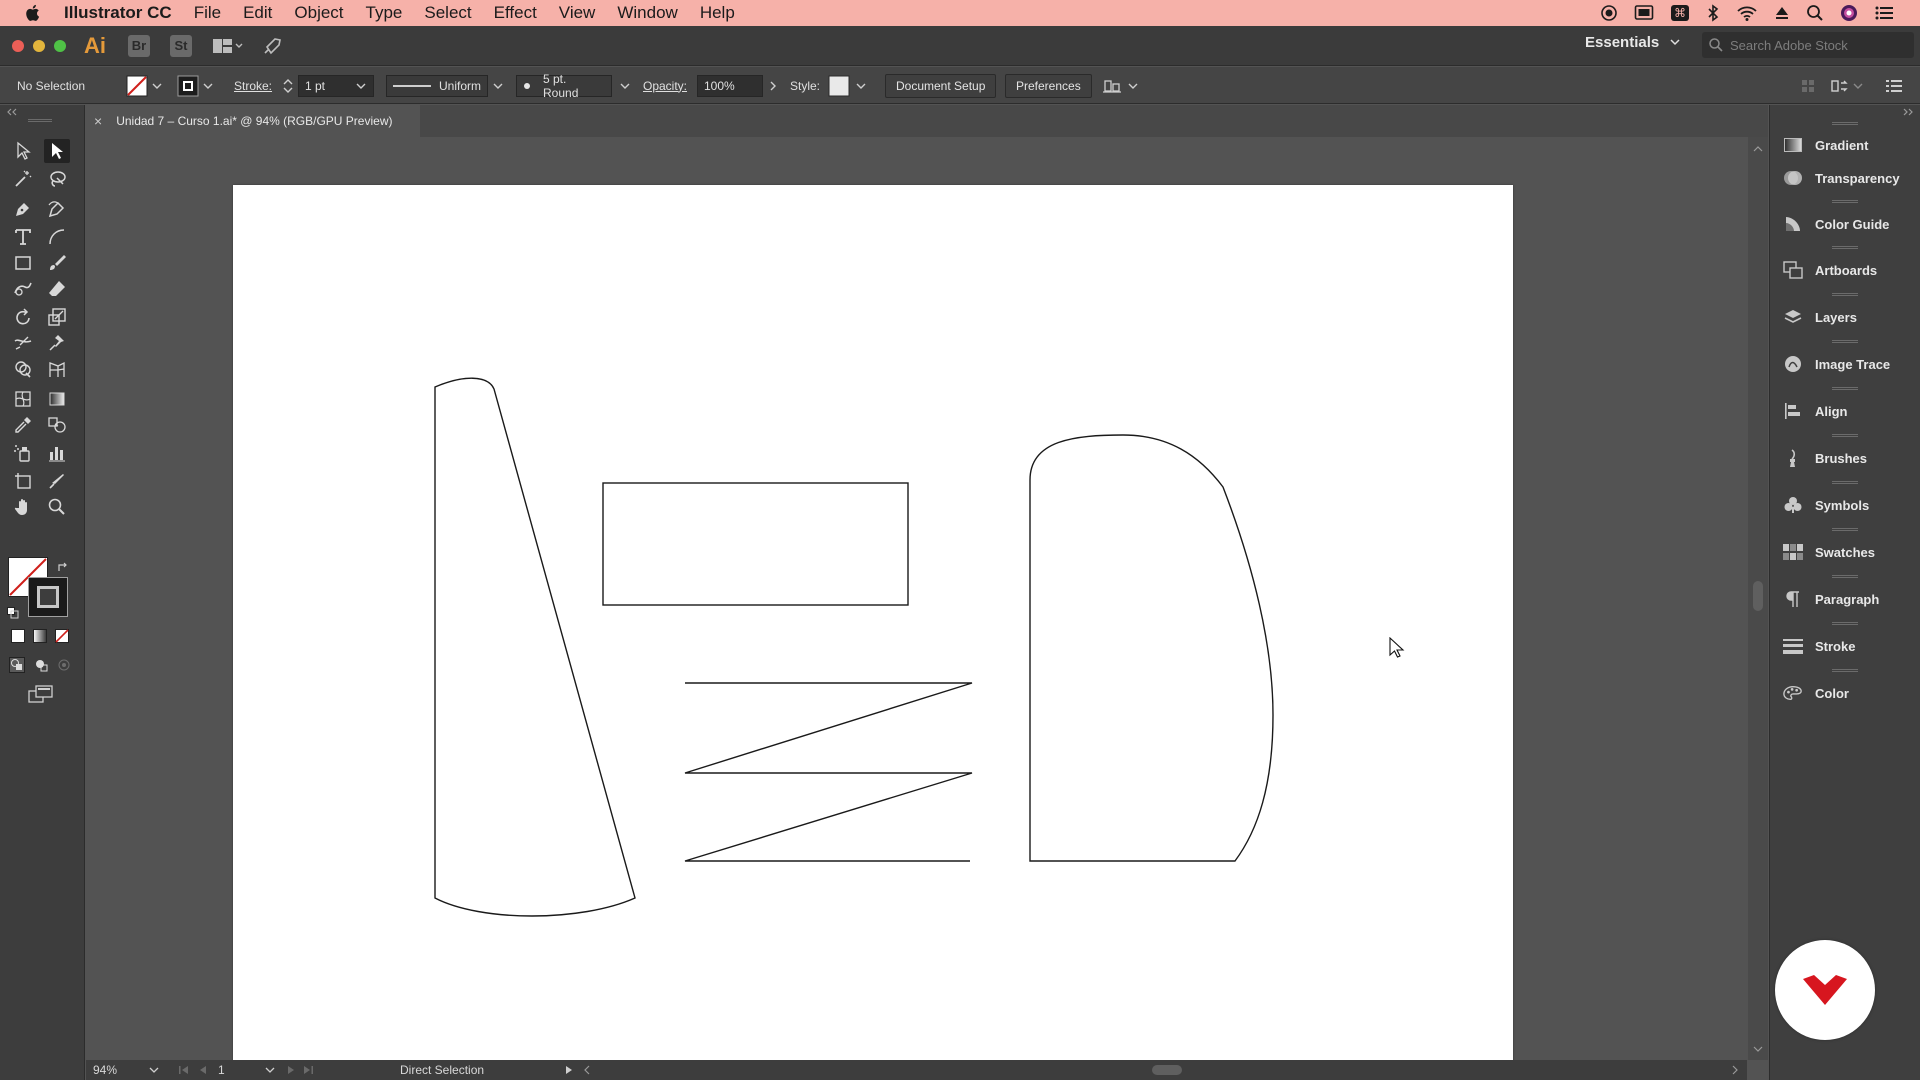 This screenshot has width=1920, height=1080. Describe the element at coordinates (60, 45) in the screenshot. I see `zoom-window-button` at that location.